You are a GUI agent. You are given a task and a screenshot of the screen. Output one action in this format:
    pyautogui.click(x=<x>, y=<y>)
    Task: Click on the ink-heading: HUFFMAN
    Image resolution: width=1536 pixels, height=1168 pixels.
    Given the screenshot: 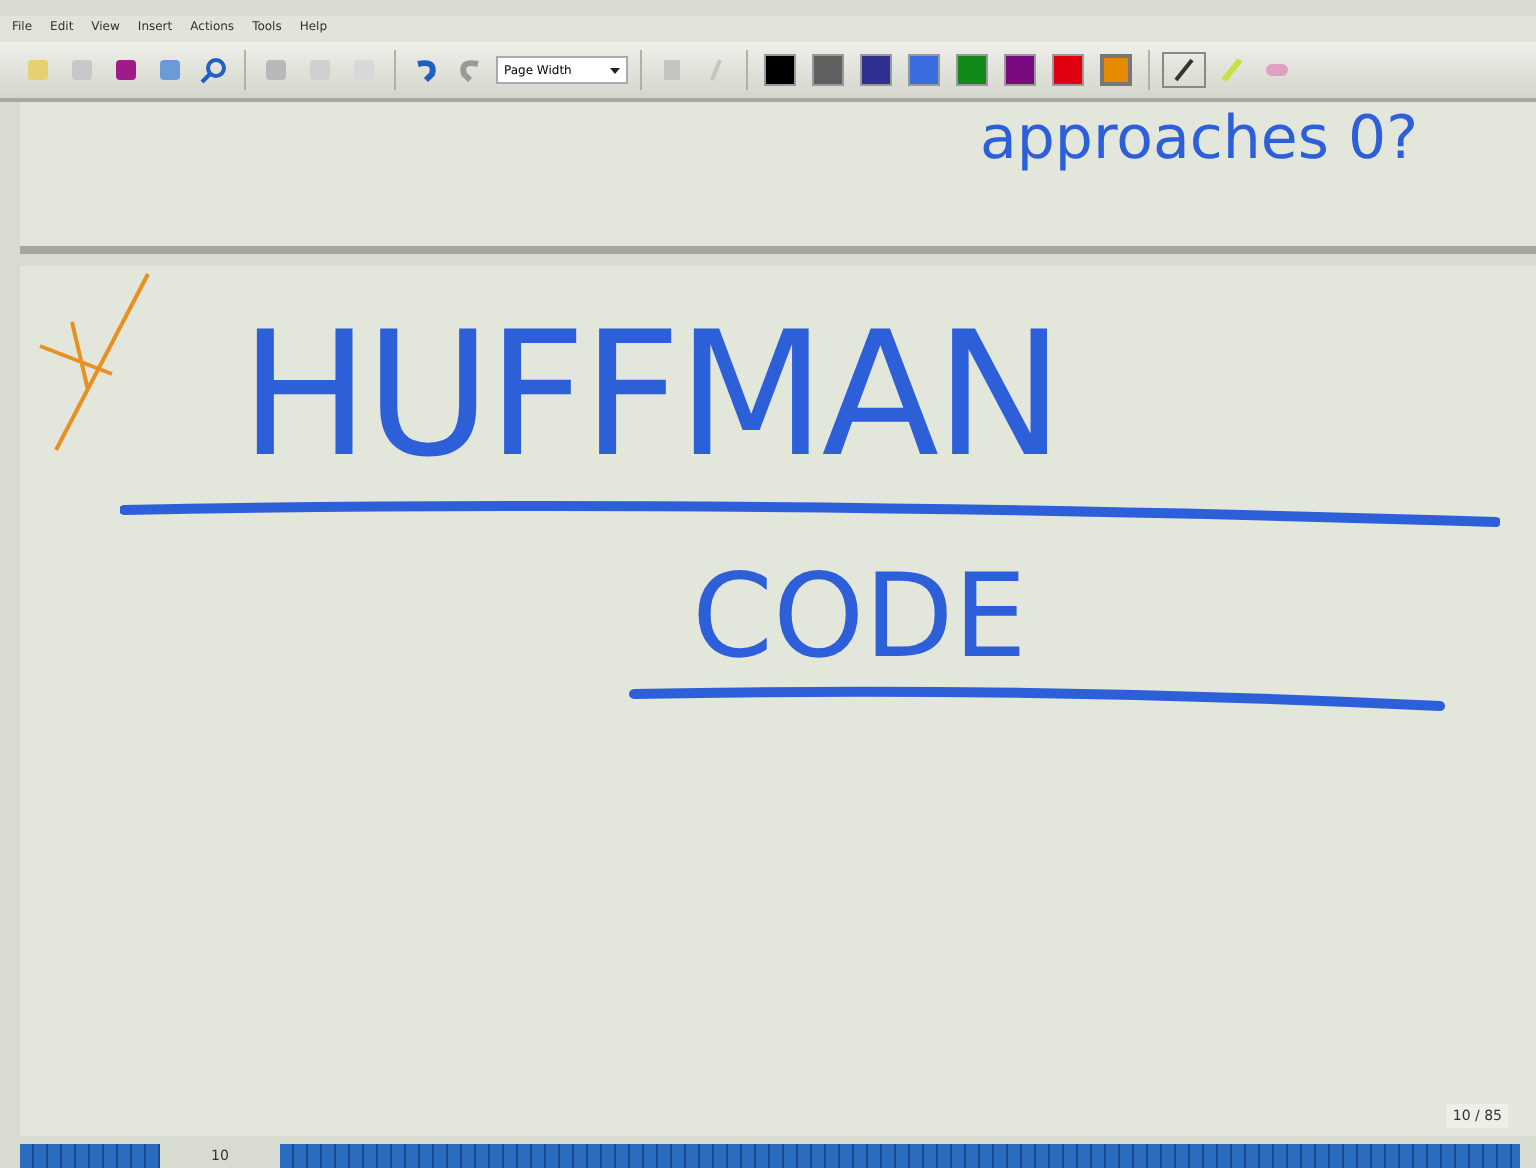 What is the action you would take?
    pyautogui.click(x=650, y=396)
    